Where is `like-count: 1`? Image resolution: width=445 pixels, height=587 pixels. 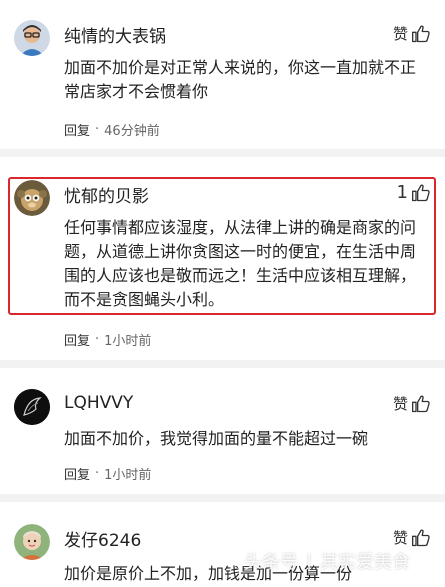 like-count: 1 is located at coordinates (402, 192).